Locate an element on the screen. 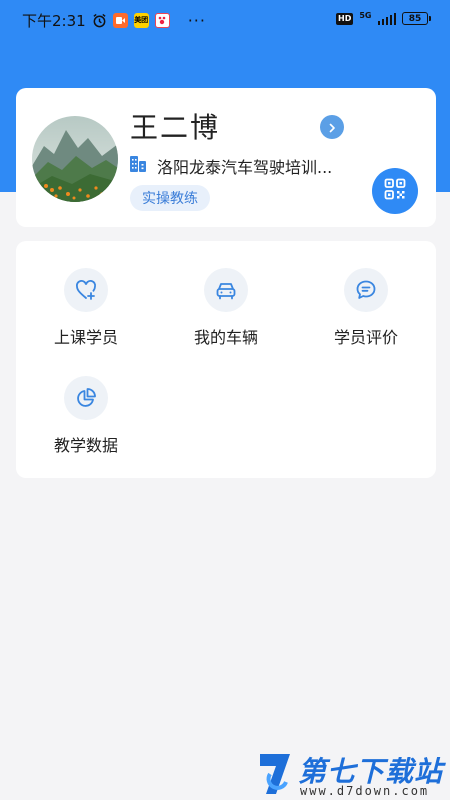  watermark-url: www.d7down.com is located at coordinates (365, 791).